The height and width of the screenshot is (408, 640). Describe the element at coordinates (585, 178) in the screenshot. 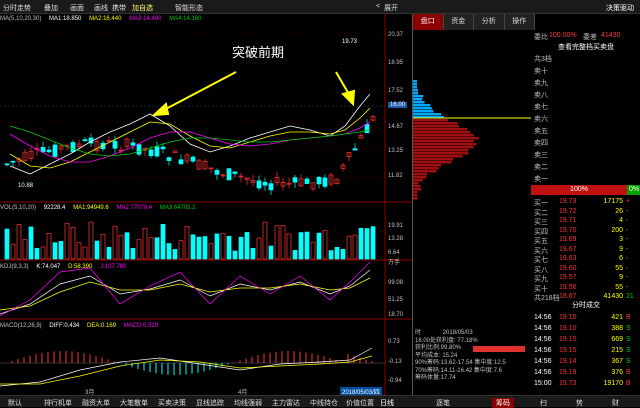

I see `sell-level-row: 卖一` at that location.